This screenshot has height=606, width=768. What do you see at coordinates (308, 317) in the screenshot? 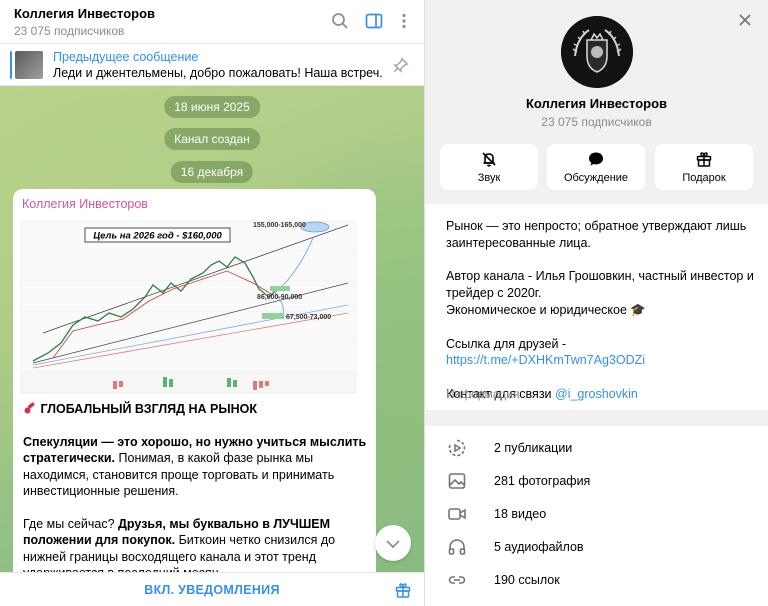
I see `chart-low-label: 67,500-73,000` at bounding box center [308, 317].